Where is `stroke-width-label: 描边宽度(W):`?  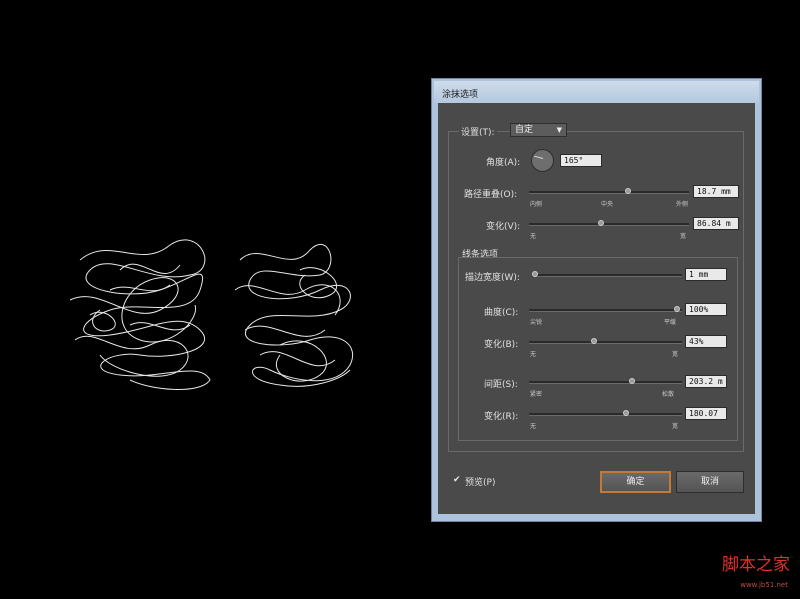
stroke-width-label: 描边宽度(W): is located at coordinates (492, 278).